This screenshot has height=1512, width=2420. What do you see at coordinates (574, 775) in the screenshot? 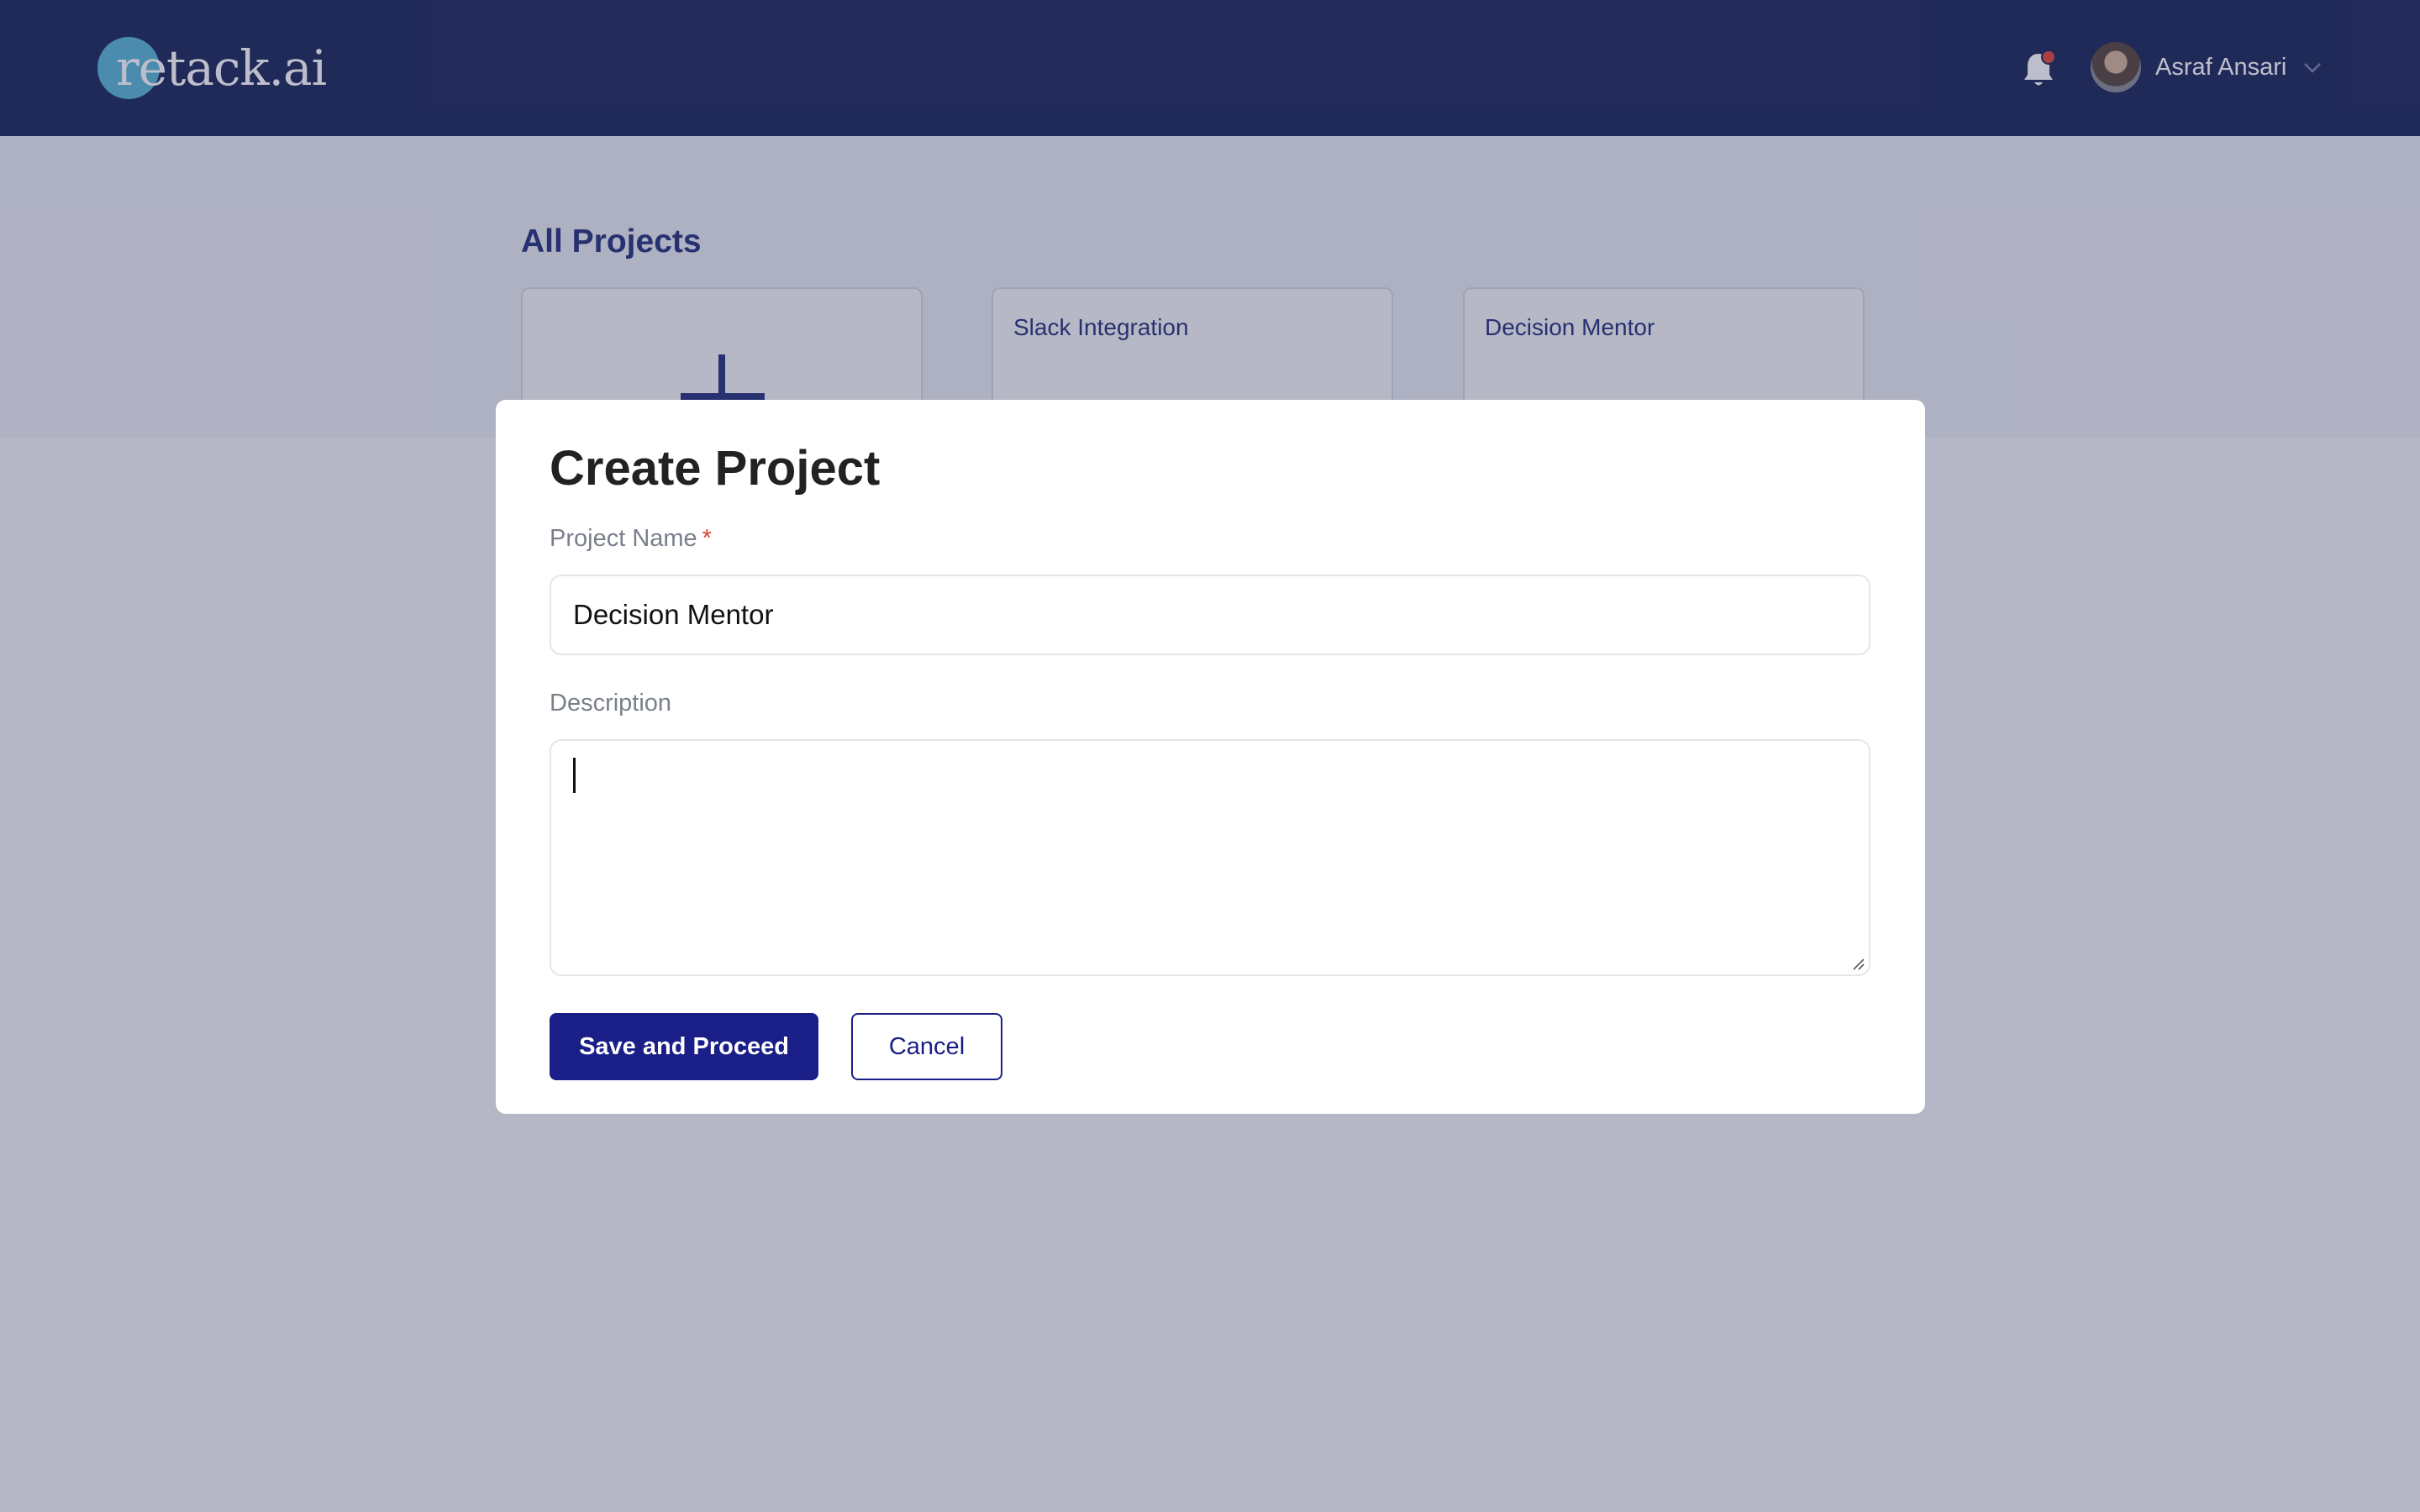
I see `text-caret` at bounding box center [574, 775].